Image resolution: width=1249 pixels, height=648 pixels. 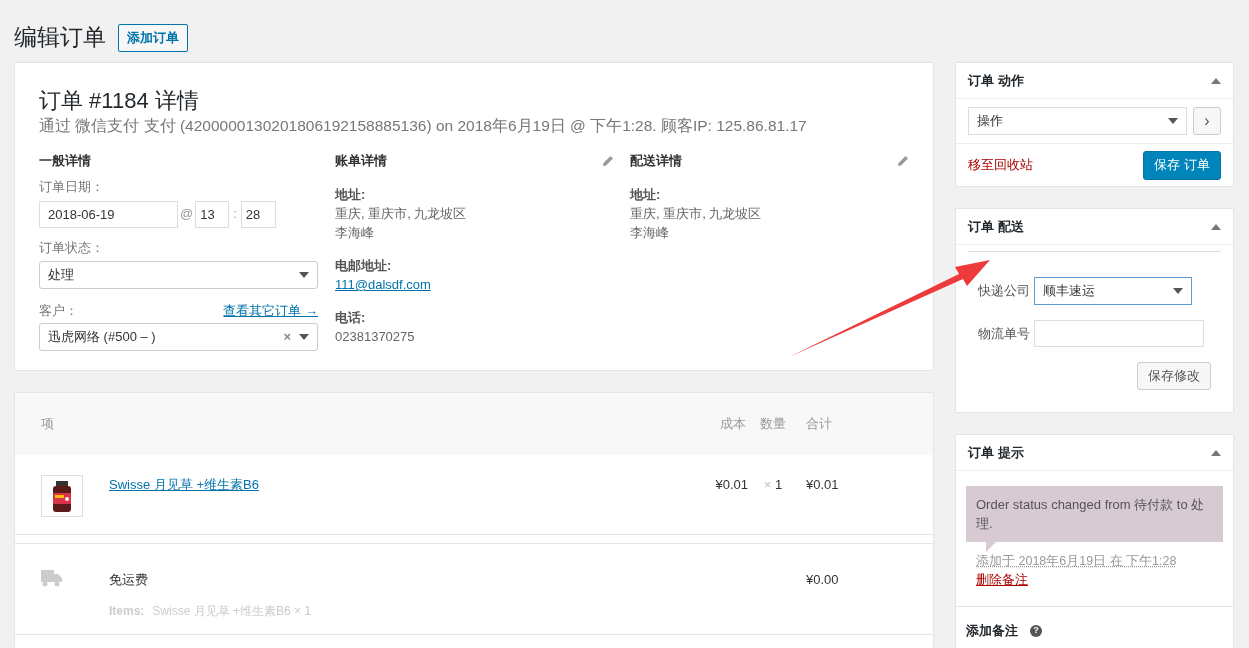 What do you see at coordinates (375, 337) in the screenshot?
I see `field-value: 02381370275` at bounding box center [375, 337].